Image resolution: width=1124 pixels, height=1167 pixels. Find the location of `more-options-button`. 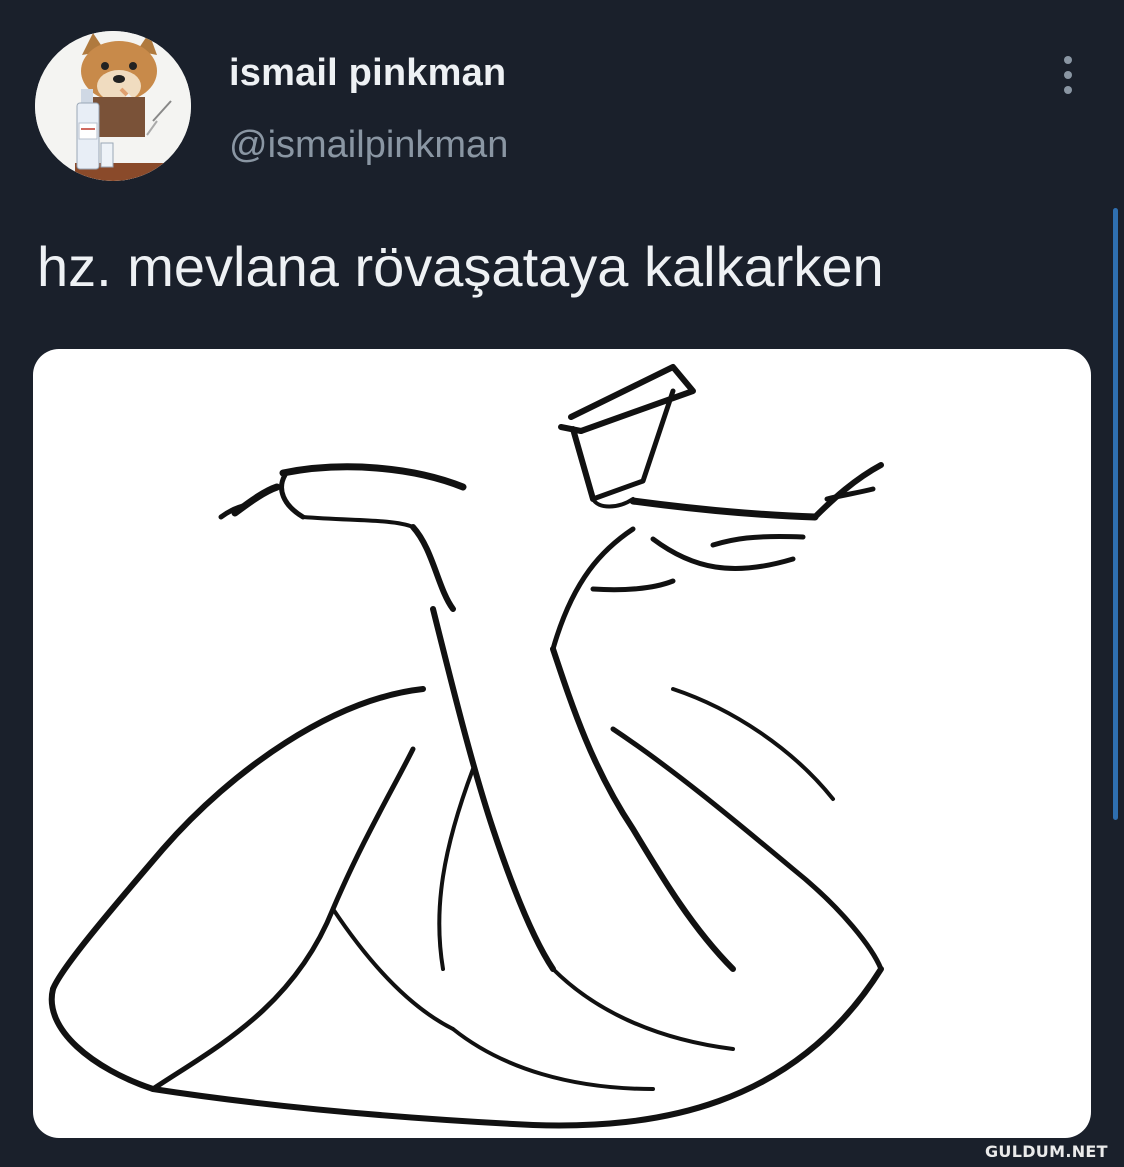

more-options-button is located at coordinates (1068, 75).